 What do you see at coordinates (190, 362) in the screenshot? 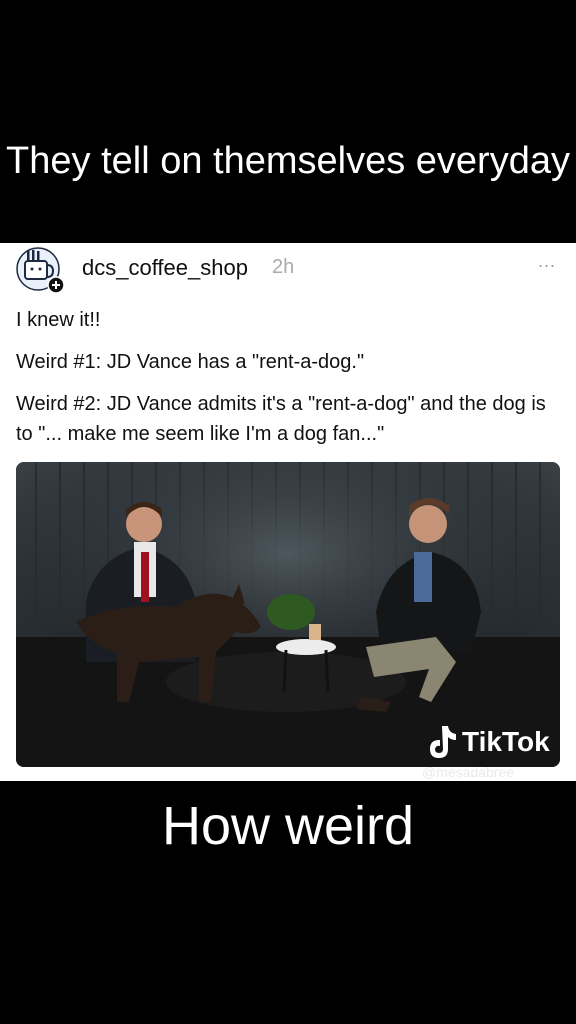
I see `post-line: Weird #1: JD Vance has a "rent-a-dog."` at bounding box center [190, 362].